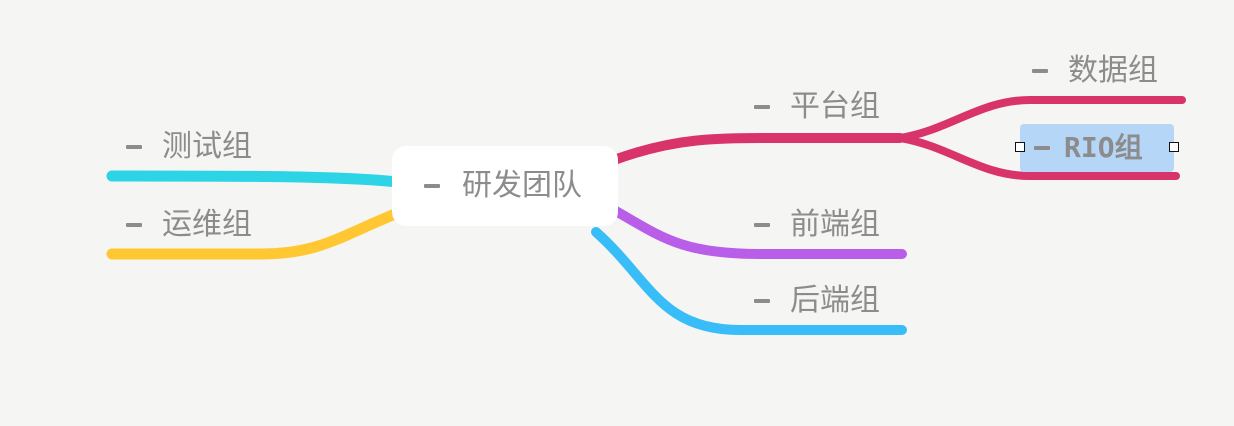 Image resolution: width=1234 pixels, height=426 pixels. What do you see at coordinates (1103, 147) in the screenshot?
I see `node-label: RIO组` at bounding box center [1103, 147].